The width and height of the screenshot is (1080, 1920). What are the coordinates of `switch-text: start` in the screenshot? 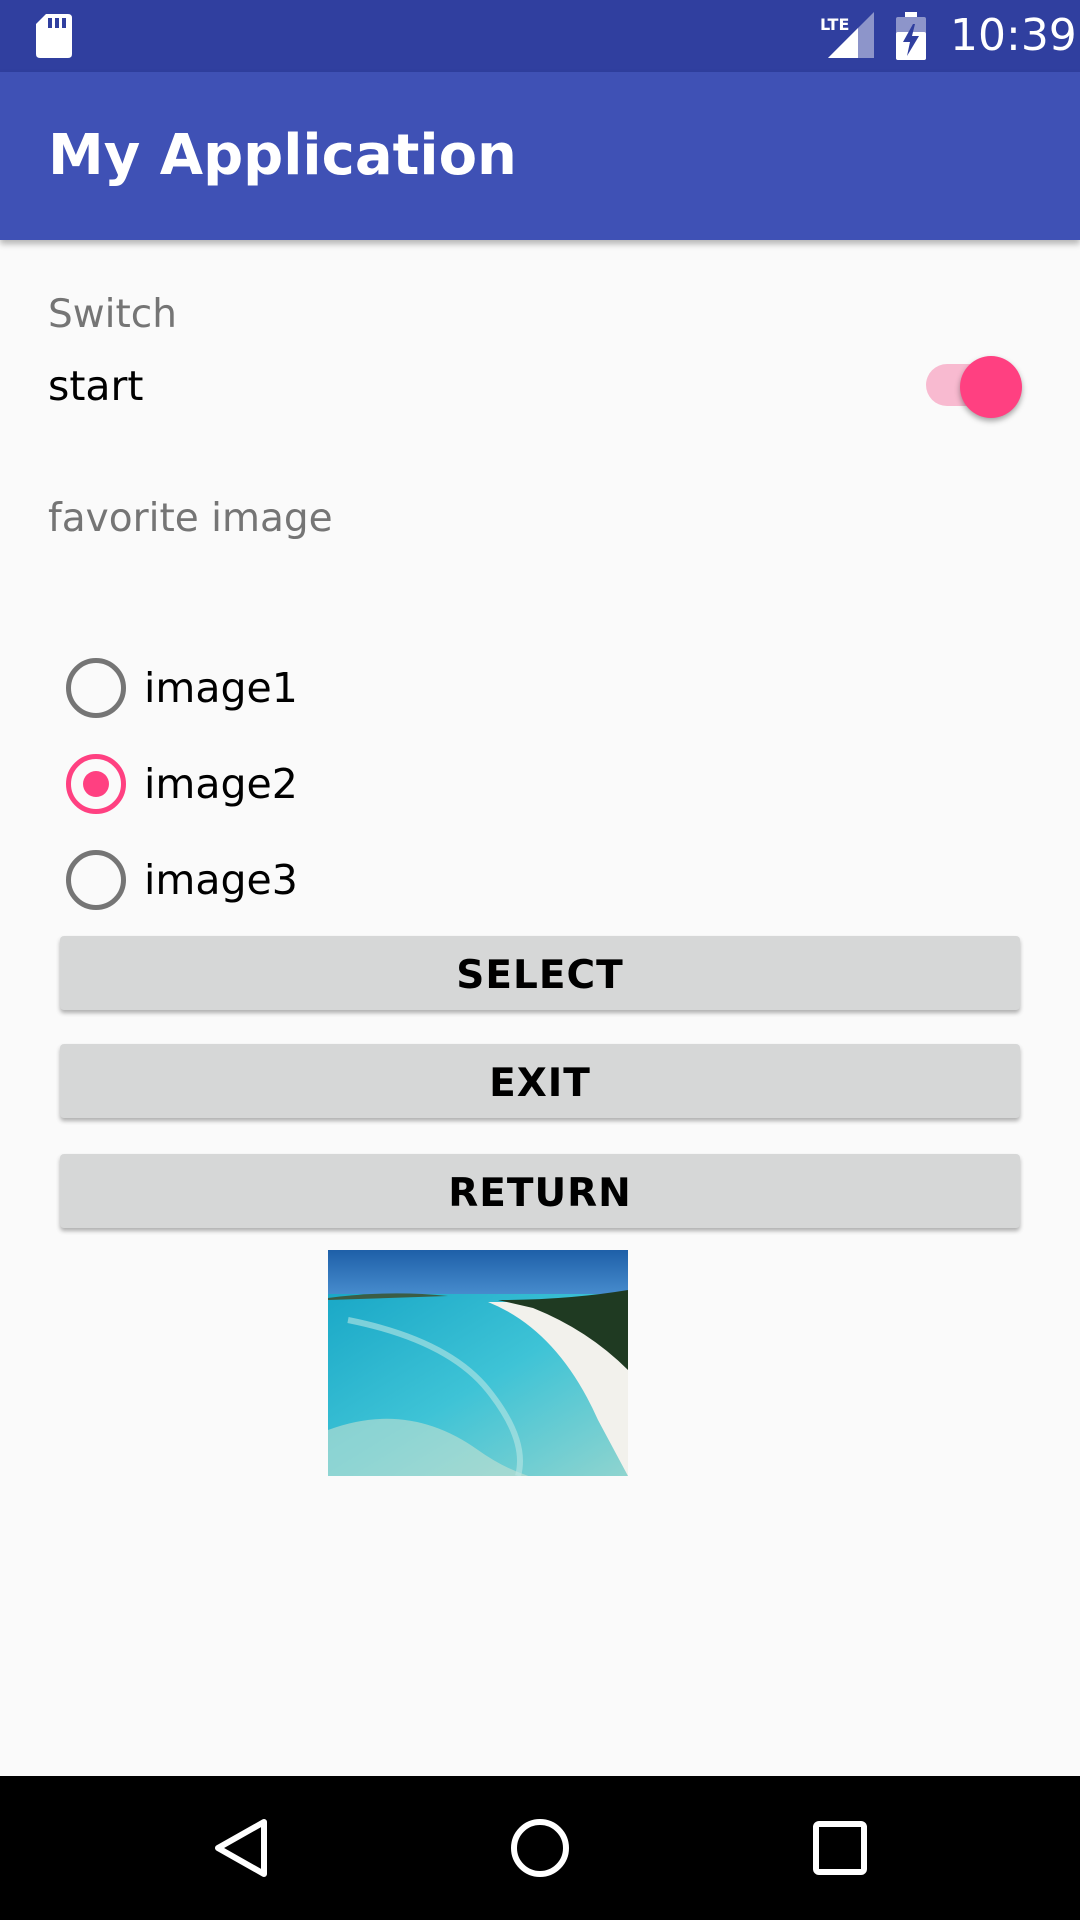 It's located at (96, 386).